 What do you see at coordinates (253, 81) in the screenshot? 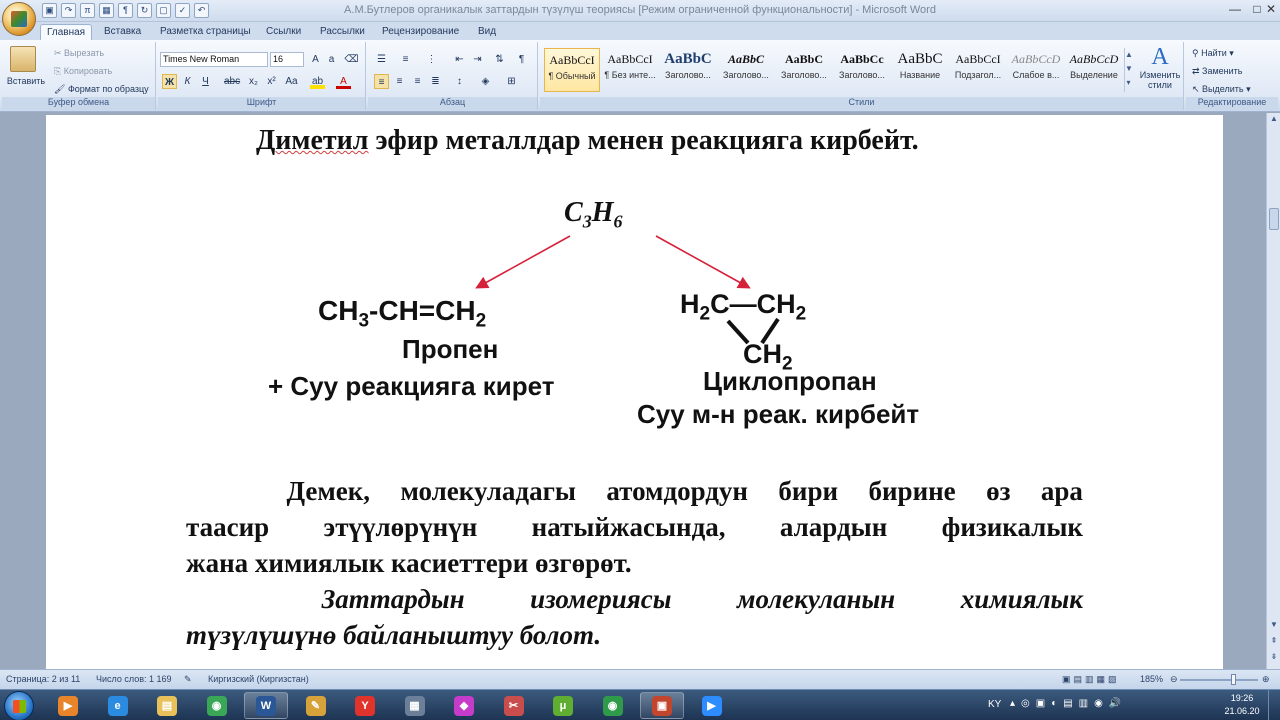
I see `subscript-icon: x₂` at bounding box center [253, 81].